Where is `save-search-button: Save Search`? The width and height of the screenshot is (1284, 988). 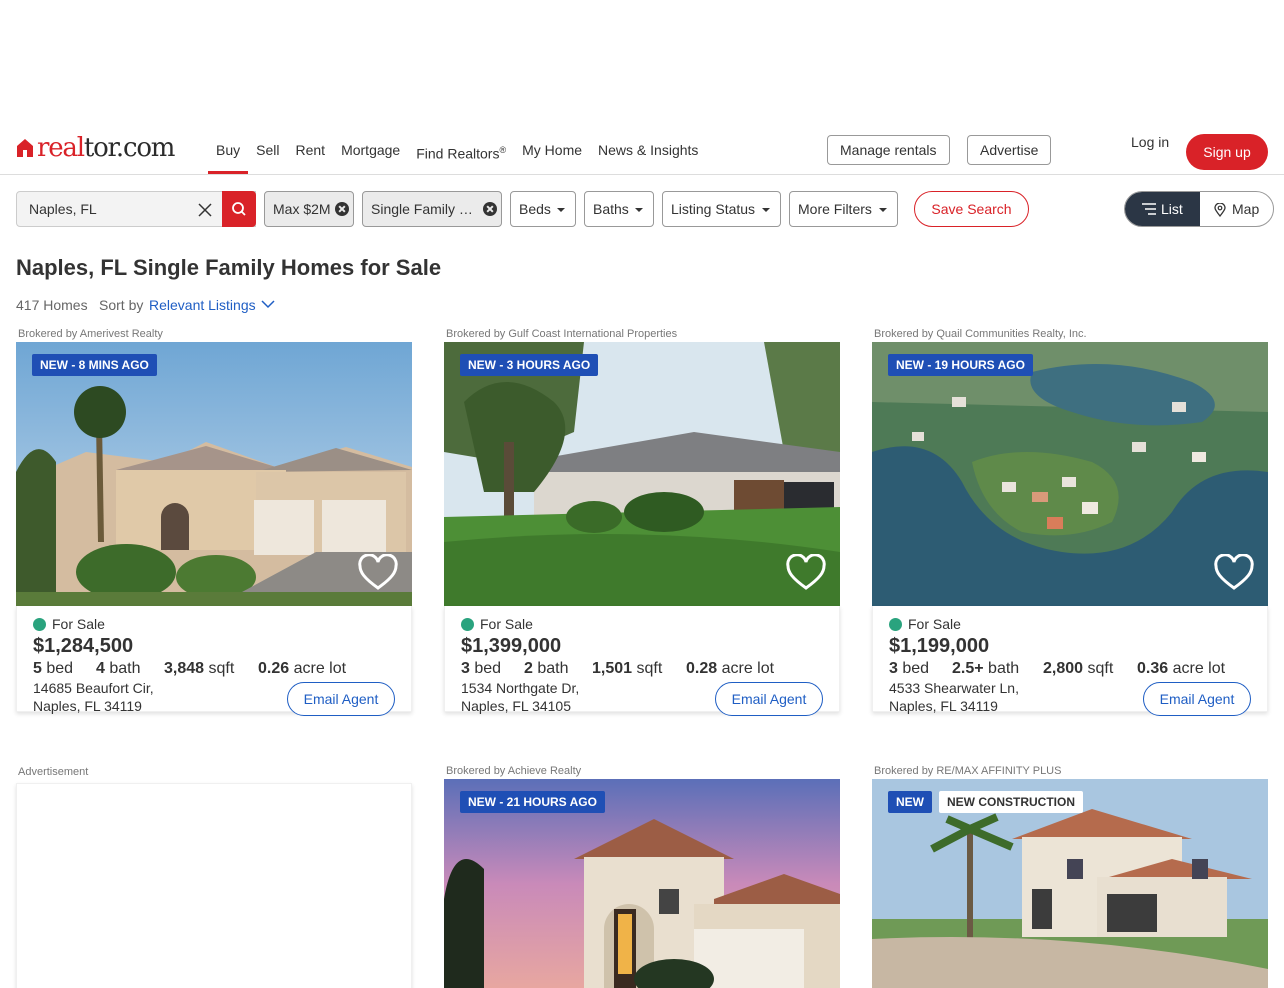
save-search-button: Save Search is located at coordinates (971, 209).